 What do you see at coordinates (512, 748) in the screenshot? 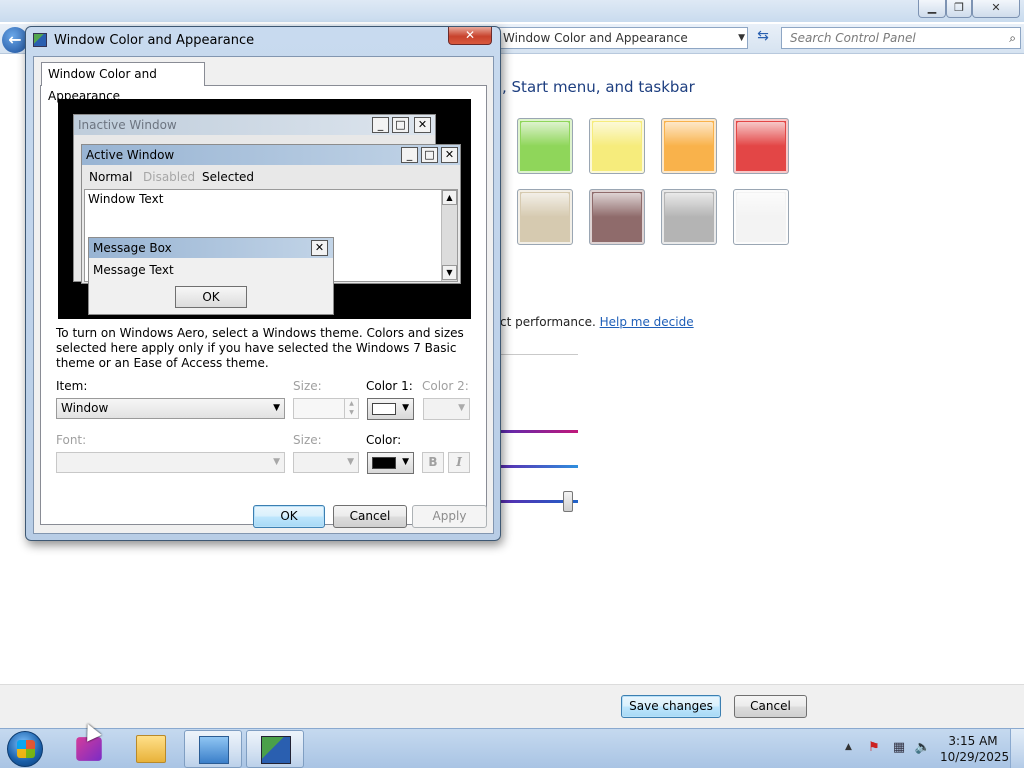
I see `taskbar: ▲ ⚑ ▦ 🔈 3:15 AM 10/29/2025` at bounding box center [512, 748].